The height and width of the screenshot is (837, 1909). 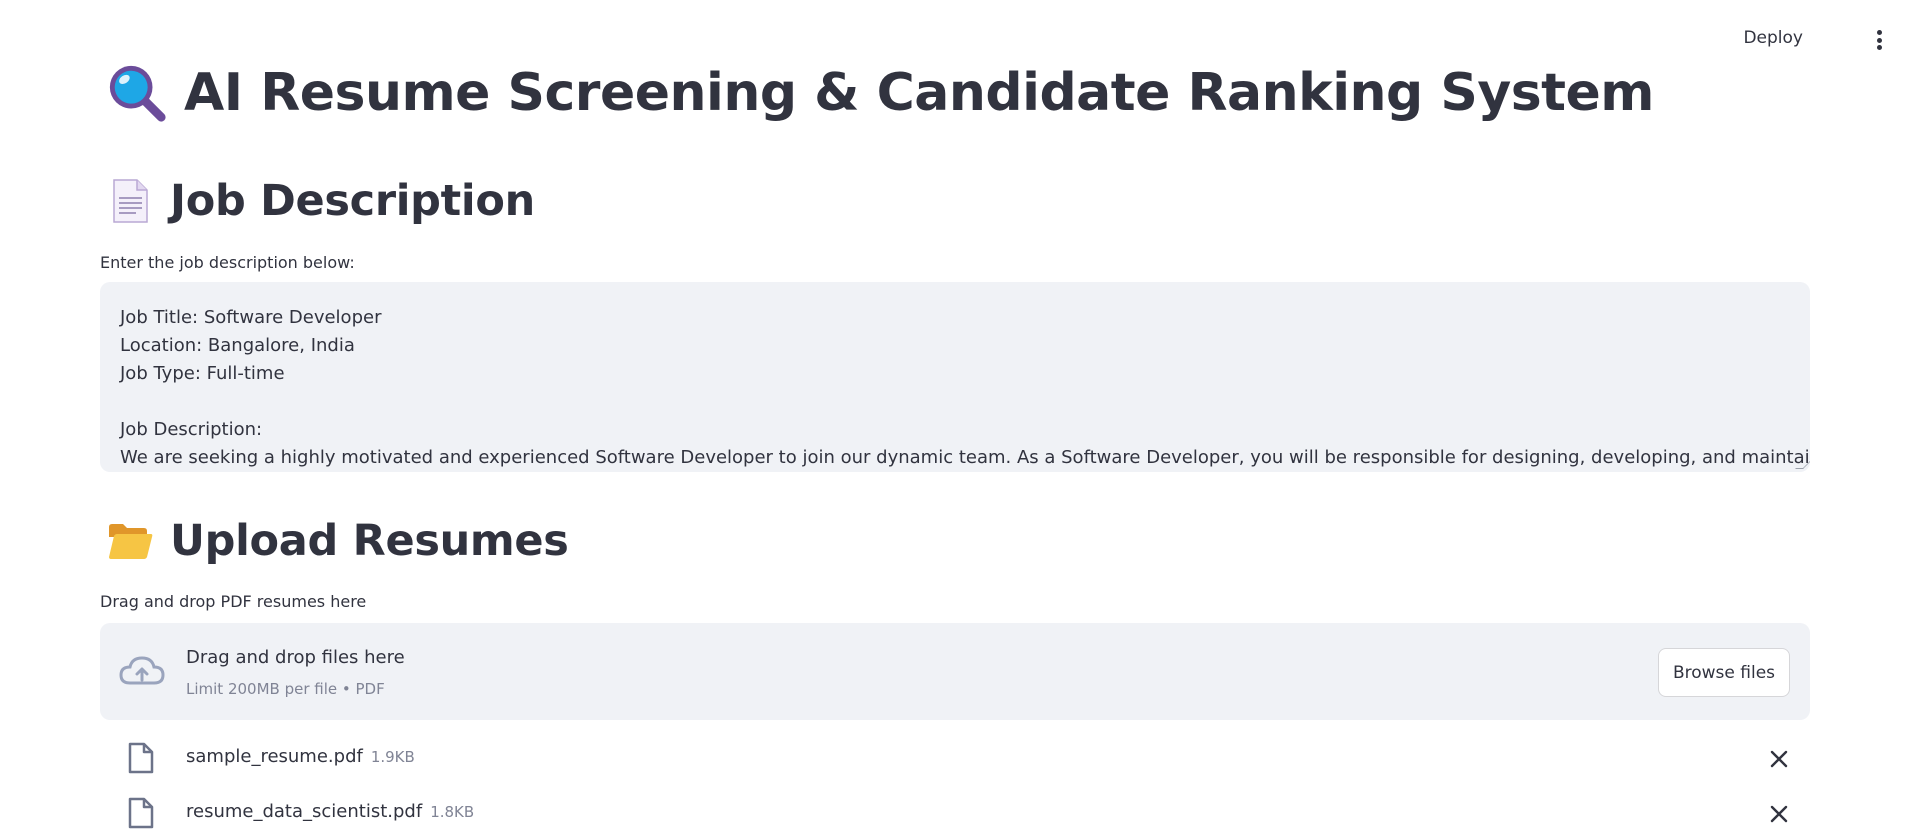 I want to click on textarea-line: Job Type: Full-time, so click(x=202, y=373).